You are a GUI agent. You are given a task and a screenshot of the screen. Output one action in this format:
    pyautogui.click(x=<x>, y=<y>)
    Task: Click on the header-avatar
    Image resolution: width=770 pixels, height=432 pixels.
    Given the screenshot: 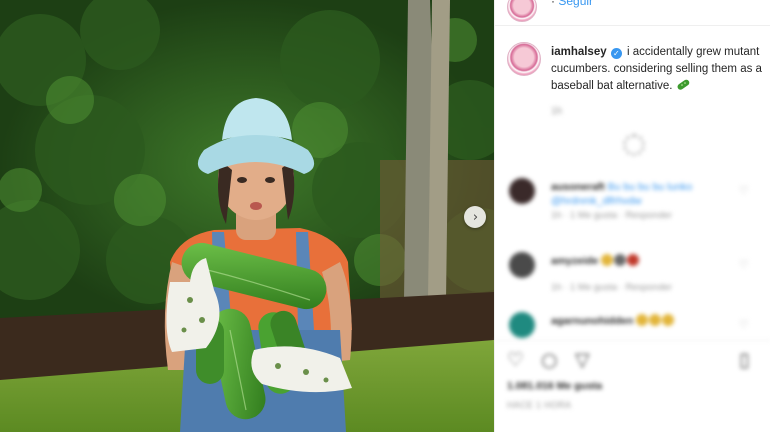 What is the action you would take?
    pyautogui.click(x=522, y=11)
    